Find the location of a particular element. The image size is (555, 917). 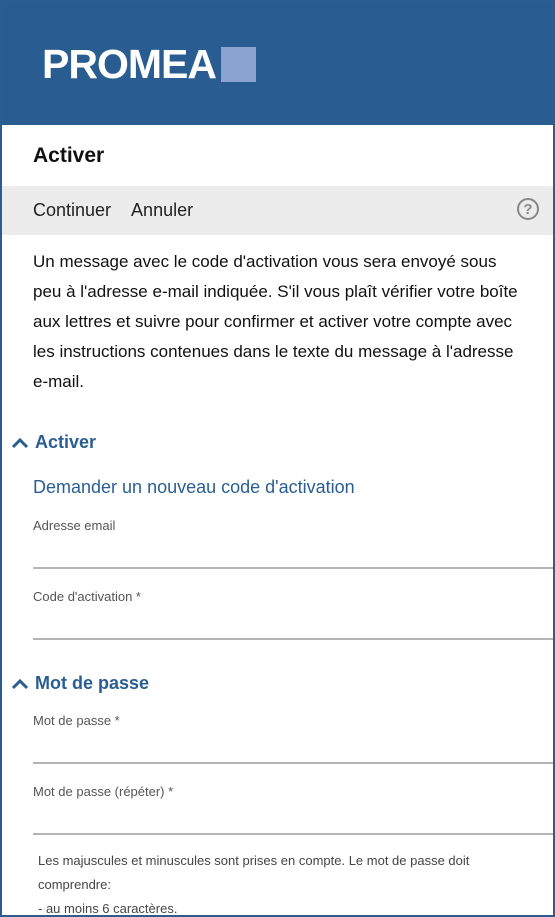

app-header: PROMEA is located at coordinates (277, 63).